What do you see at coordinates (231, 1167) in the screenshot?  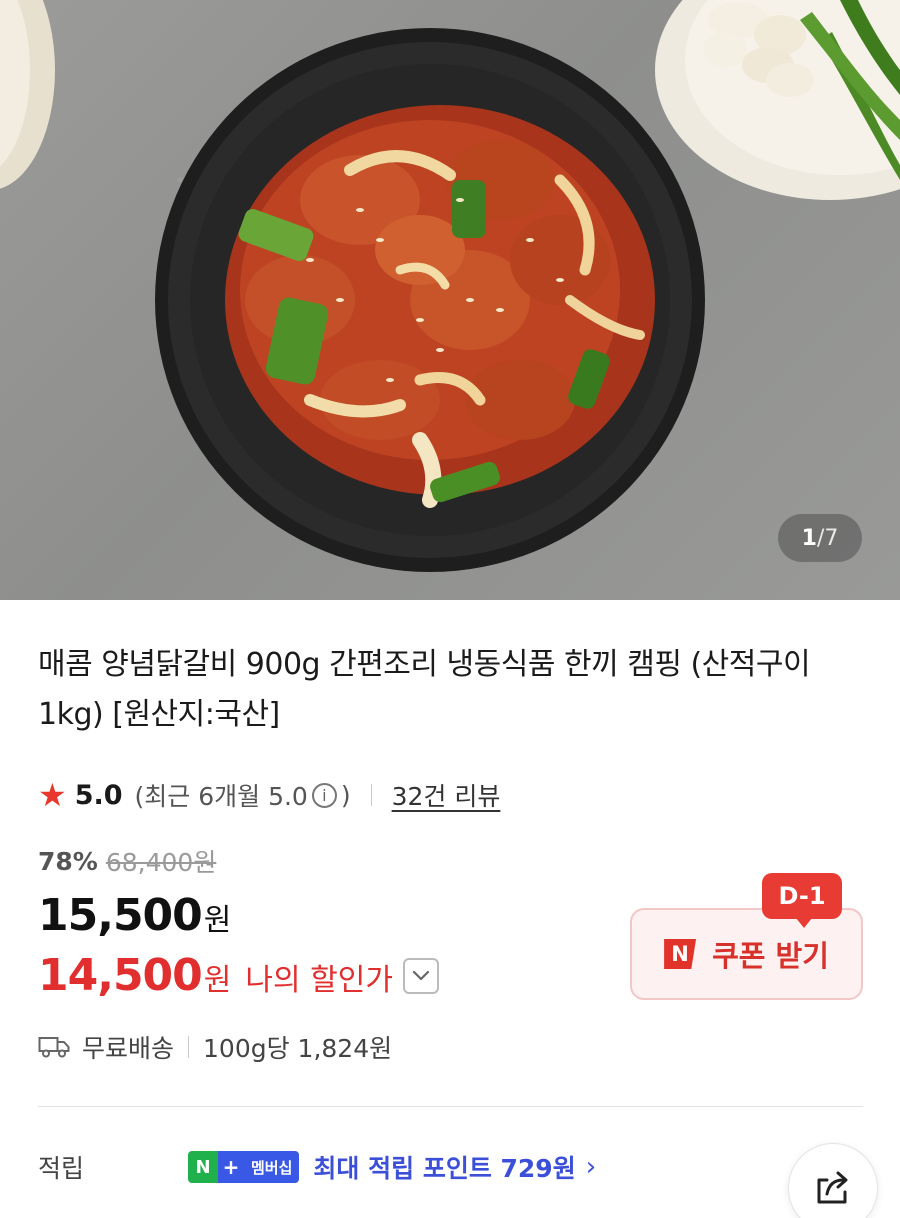 I see `badge-plus: +` at bounding box center [231, 1167].